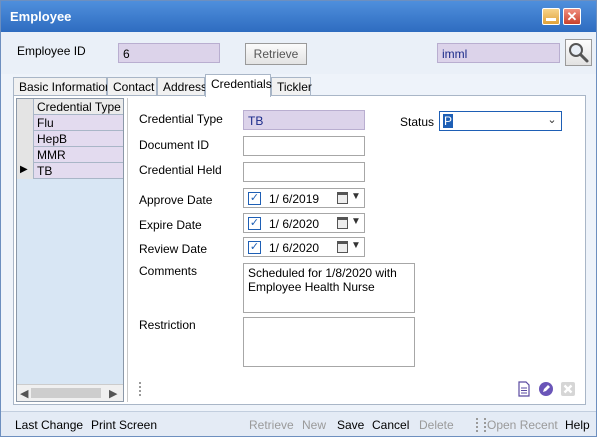 The height and width of the screenshot is (437, 597). What do you see at coordinates (52, 139) in the screenshot?
I see `grid-cell: HepB` at bounding box center [52, 139].